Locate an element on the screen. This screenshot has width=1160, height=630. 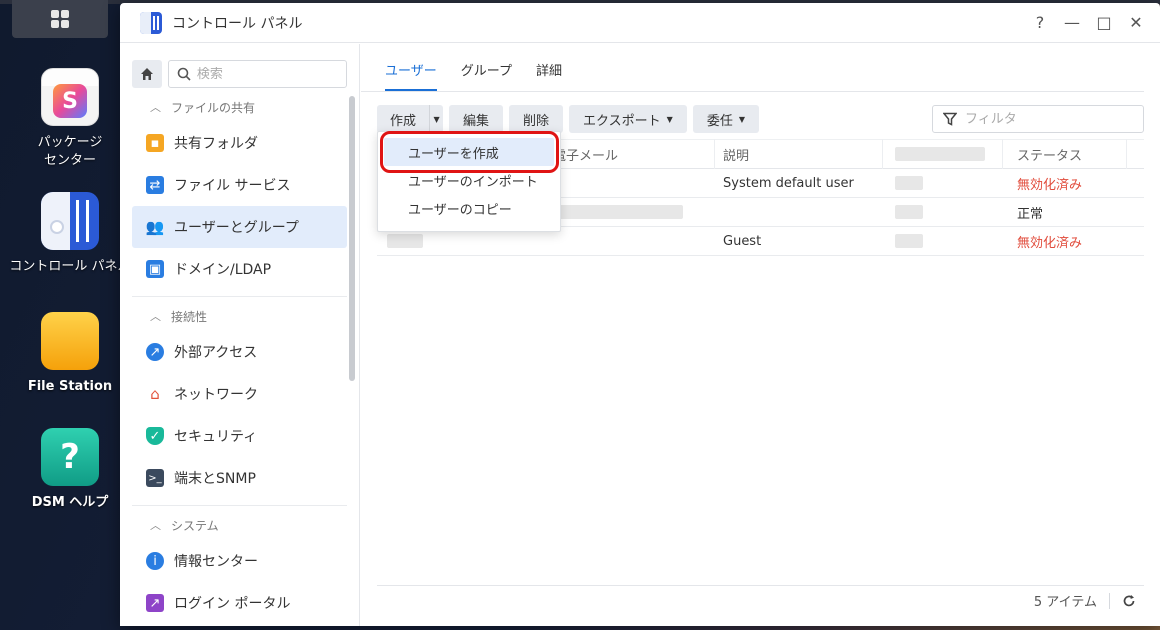
sidebar-item-label: ネットワーク is located at coordinates (216, 395).